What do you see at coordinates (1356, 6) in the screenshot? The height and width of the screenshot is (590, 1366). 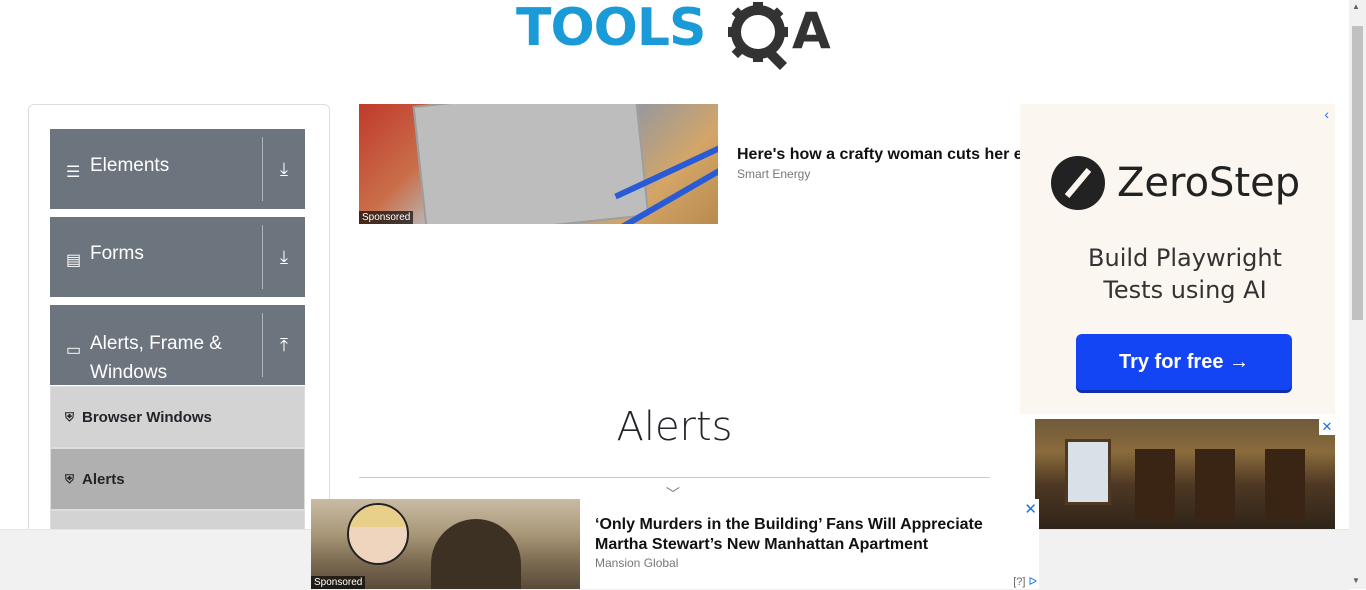 I see `scroll-up-icon: ▲` at bounding box center [1356, 6].